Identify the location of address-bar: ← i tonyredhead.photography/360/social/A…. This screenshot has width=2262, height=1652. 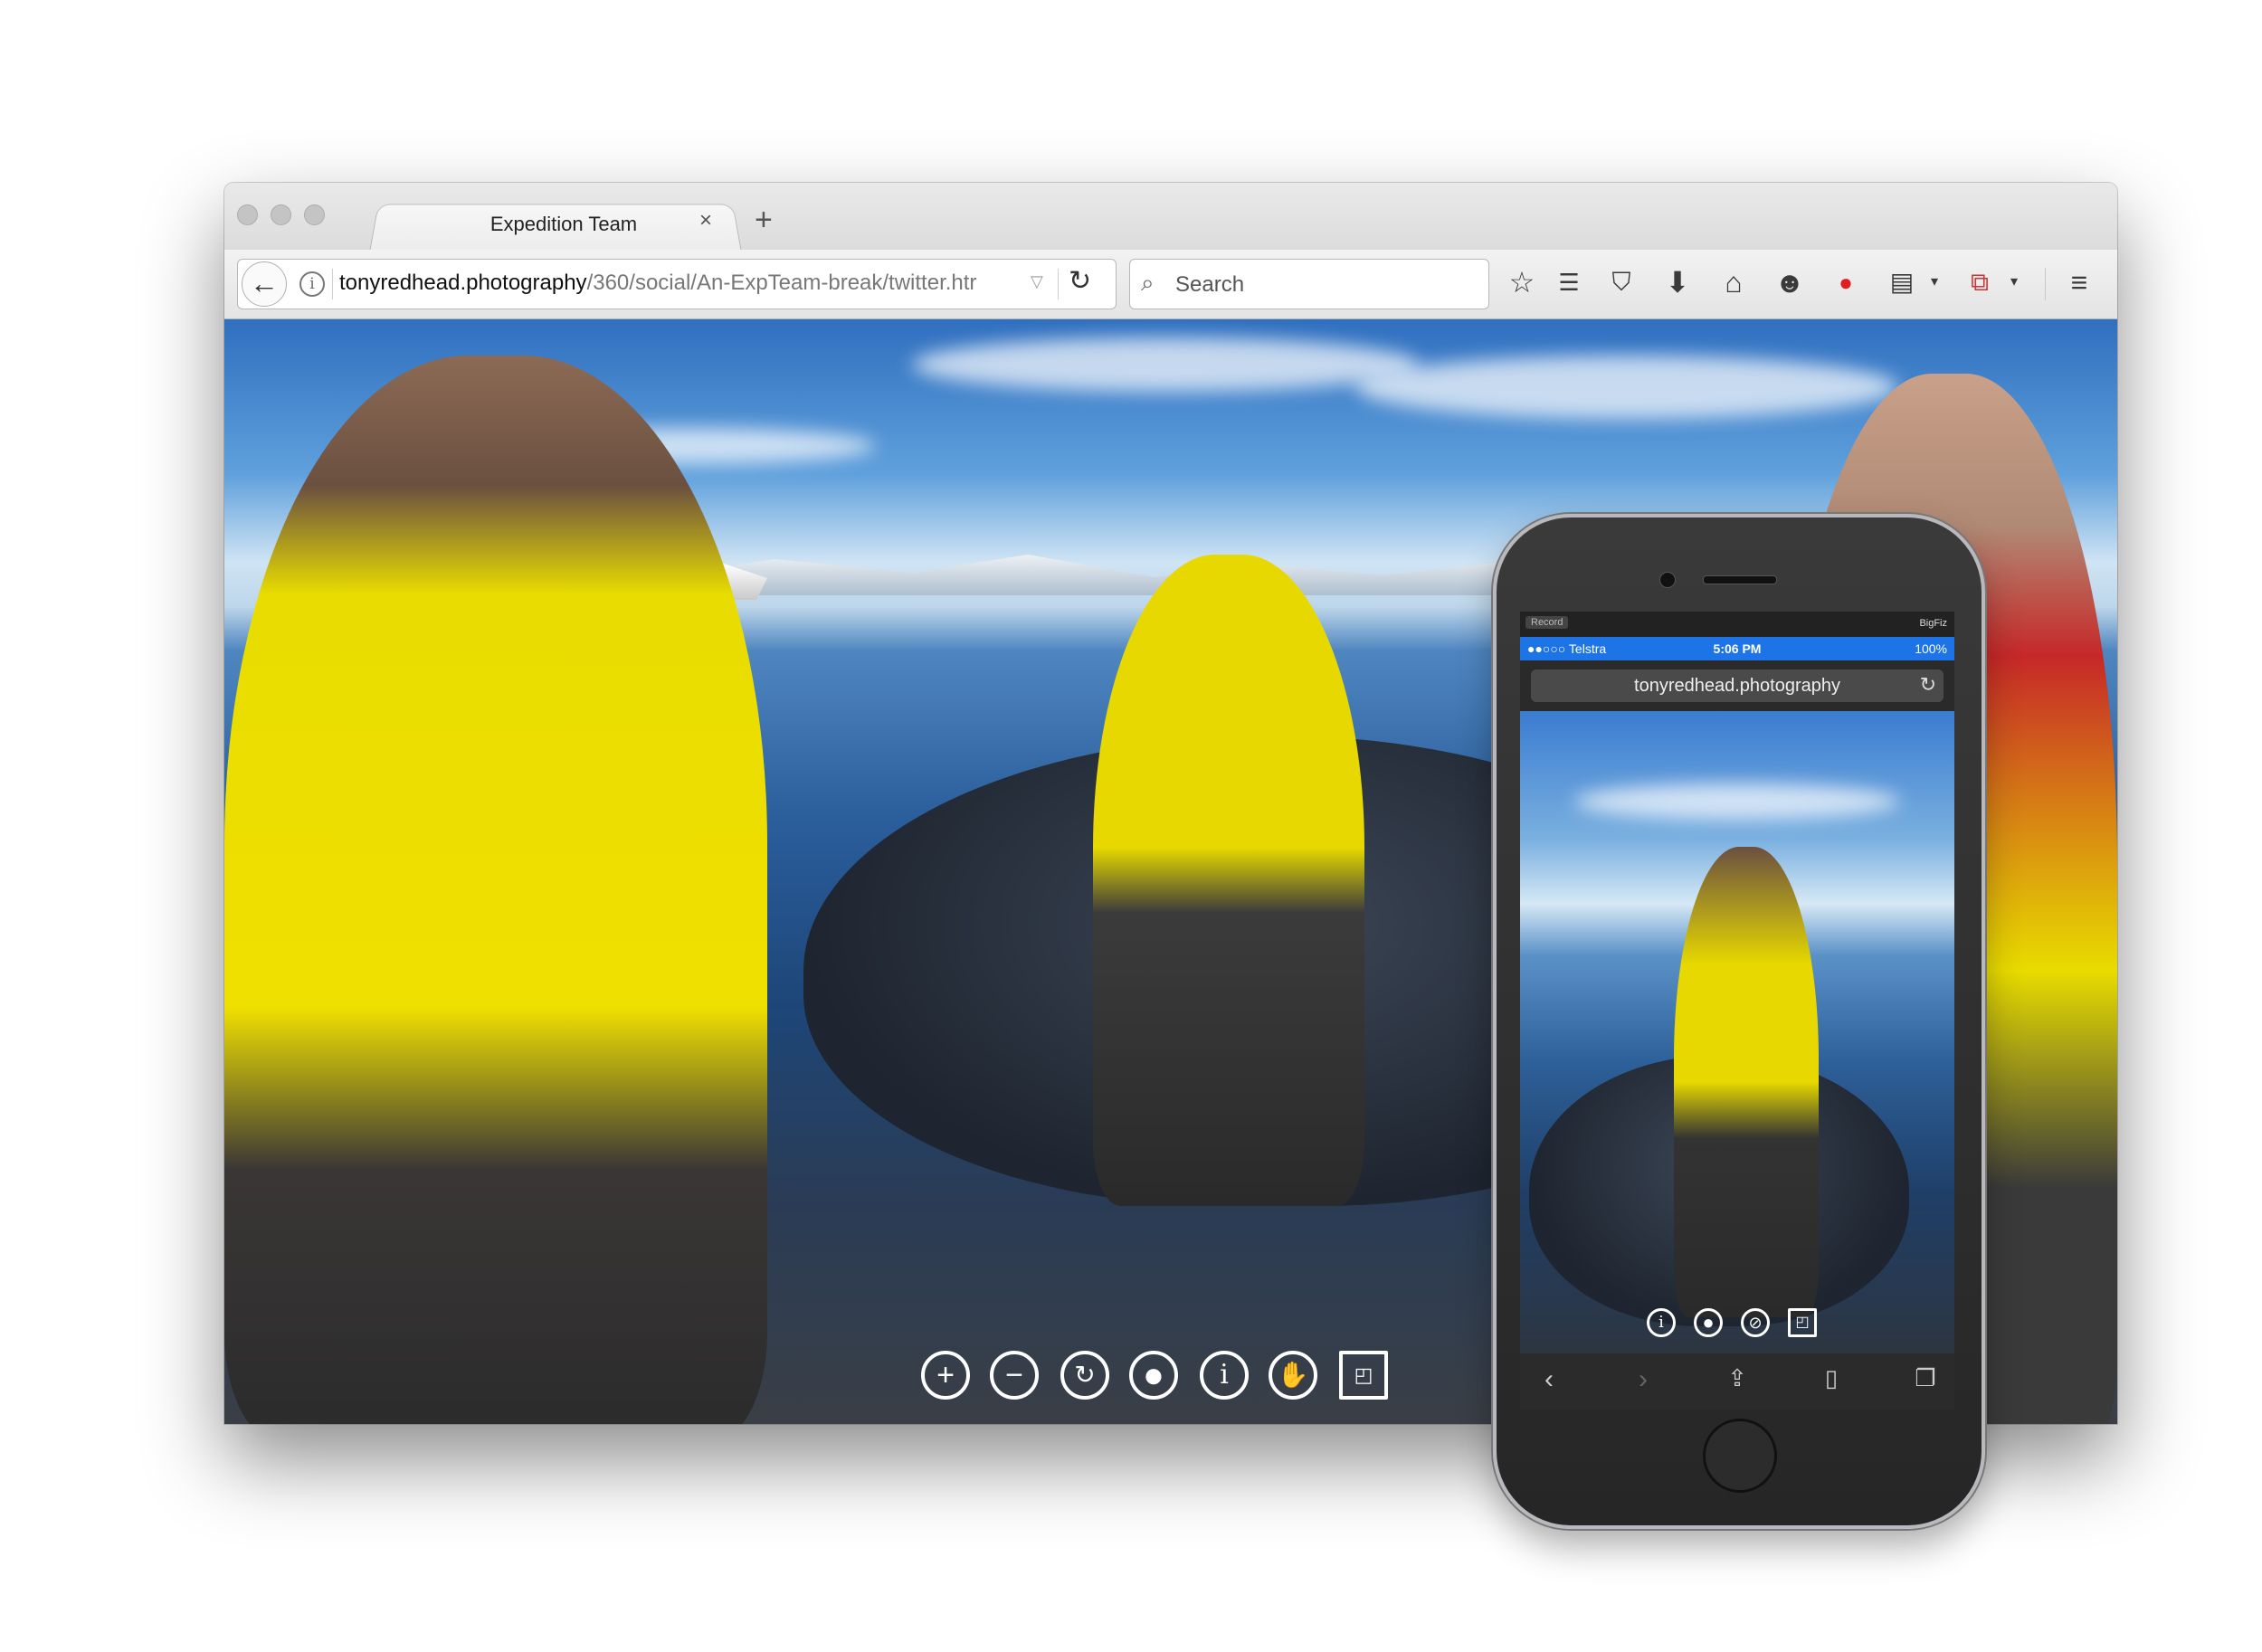
(677, 284).